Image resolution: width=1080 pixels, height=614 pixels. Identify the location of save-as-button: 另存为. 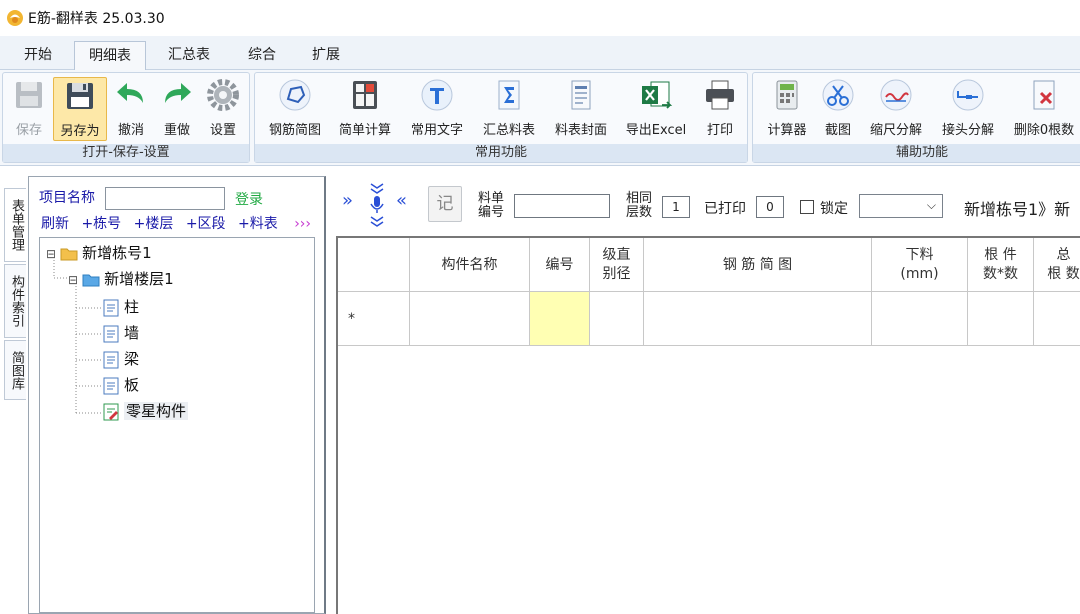
(80, 109).